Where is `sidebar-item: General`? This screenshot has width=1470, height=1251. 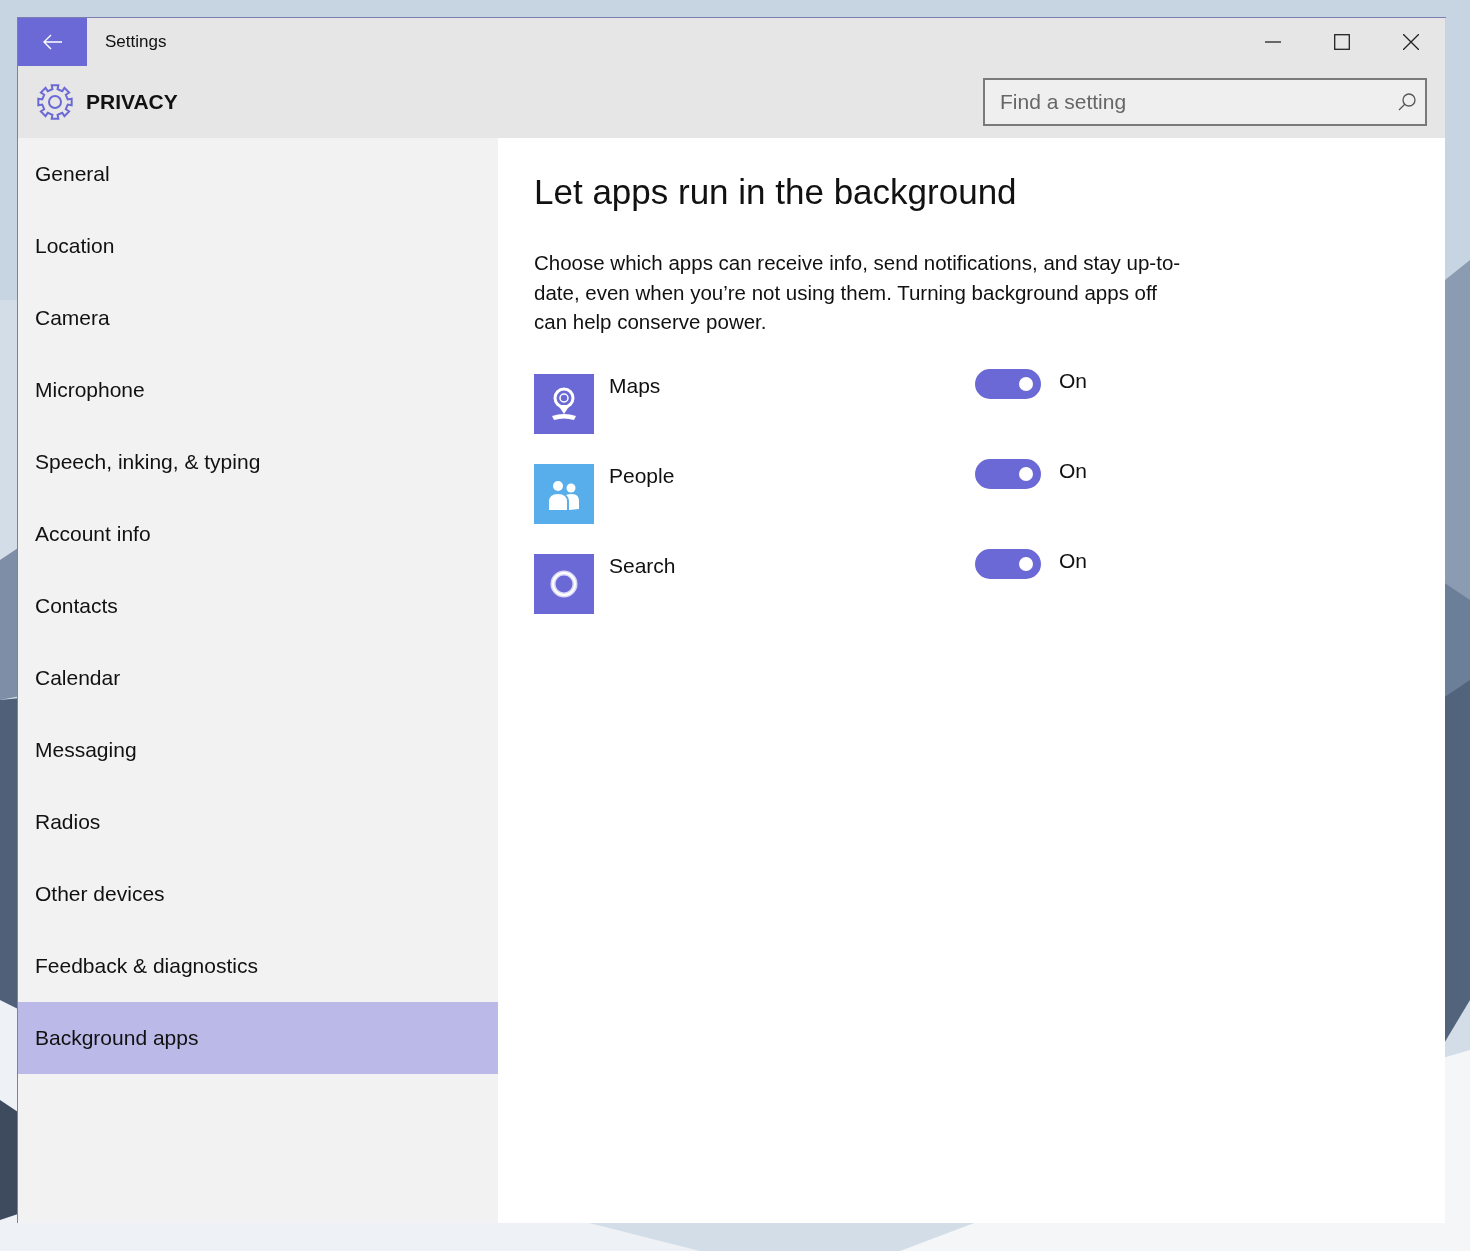 sidebar-item: General is located at coordinates (258, 174).